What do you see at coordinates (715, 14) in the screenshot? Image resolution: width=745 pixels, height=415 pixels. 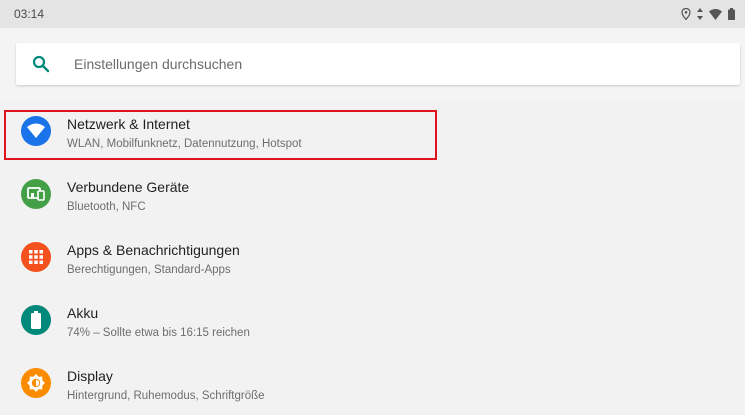 I see `wifi-signal-icon` at bounding box center [715, 14].